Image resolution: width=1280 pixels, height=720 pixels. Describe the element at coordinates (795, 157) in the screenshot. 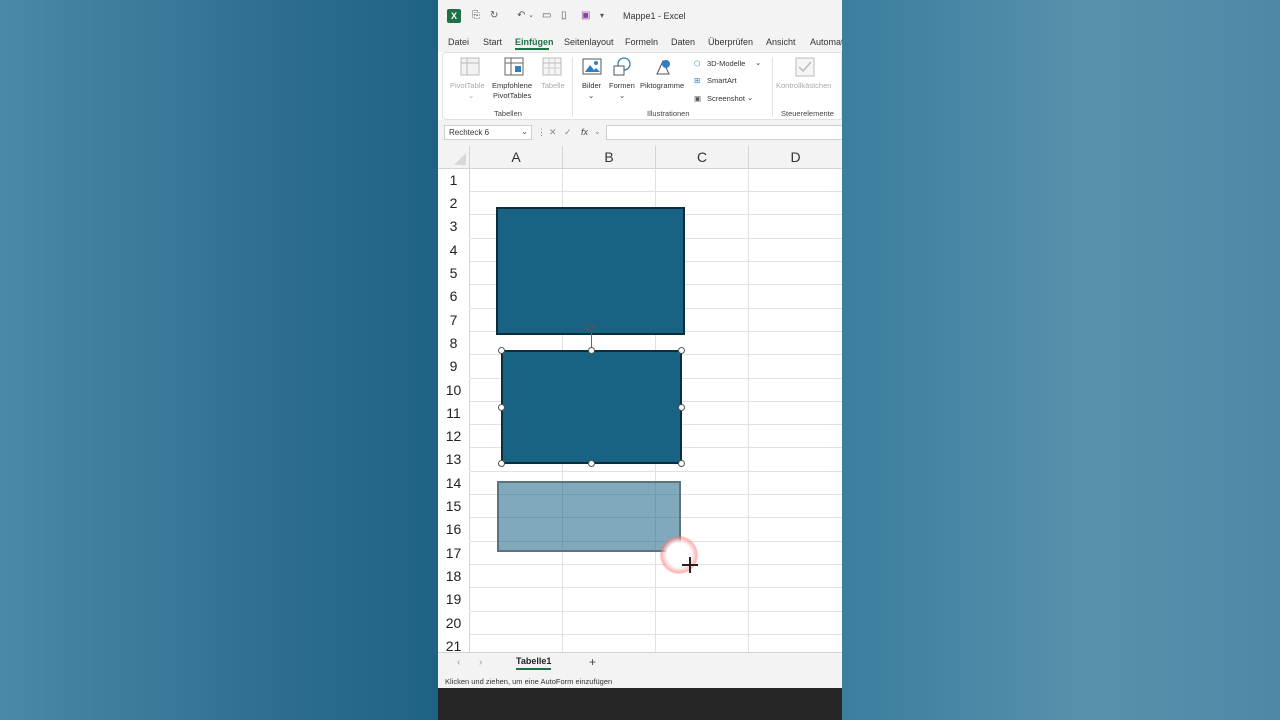

I see `column-header-d: D` at that location.